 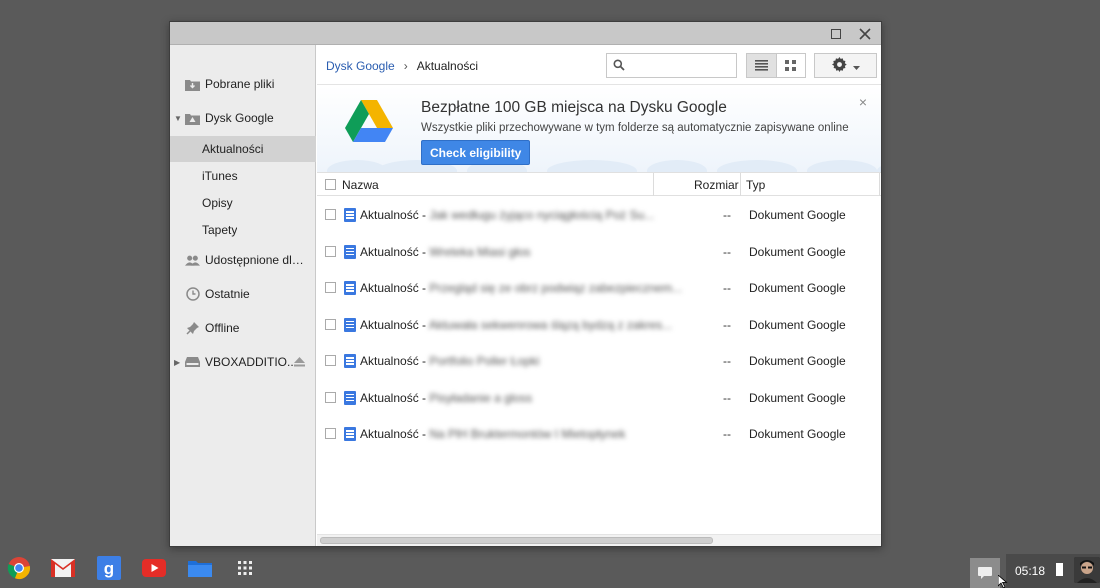 I want to click on sidebar-item-label: Ostatnie, so click(x=227, y=294).